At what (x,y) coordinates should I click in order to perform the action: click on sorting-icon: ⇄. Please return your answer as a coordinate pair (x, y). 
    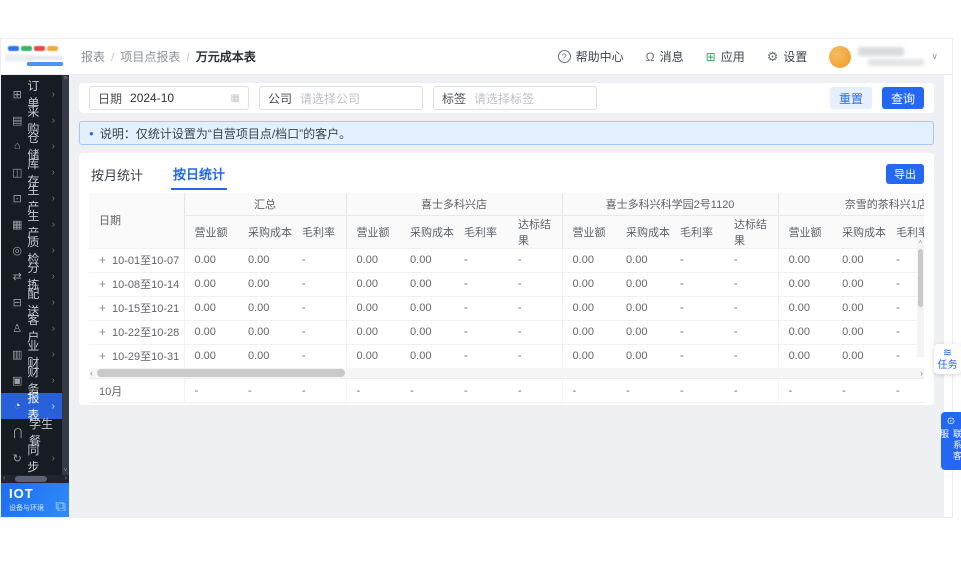
    Looking at the image, I should click on (17, 276).